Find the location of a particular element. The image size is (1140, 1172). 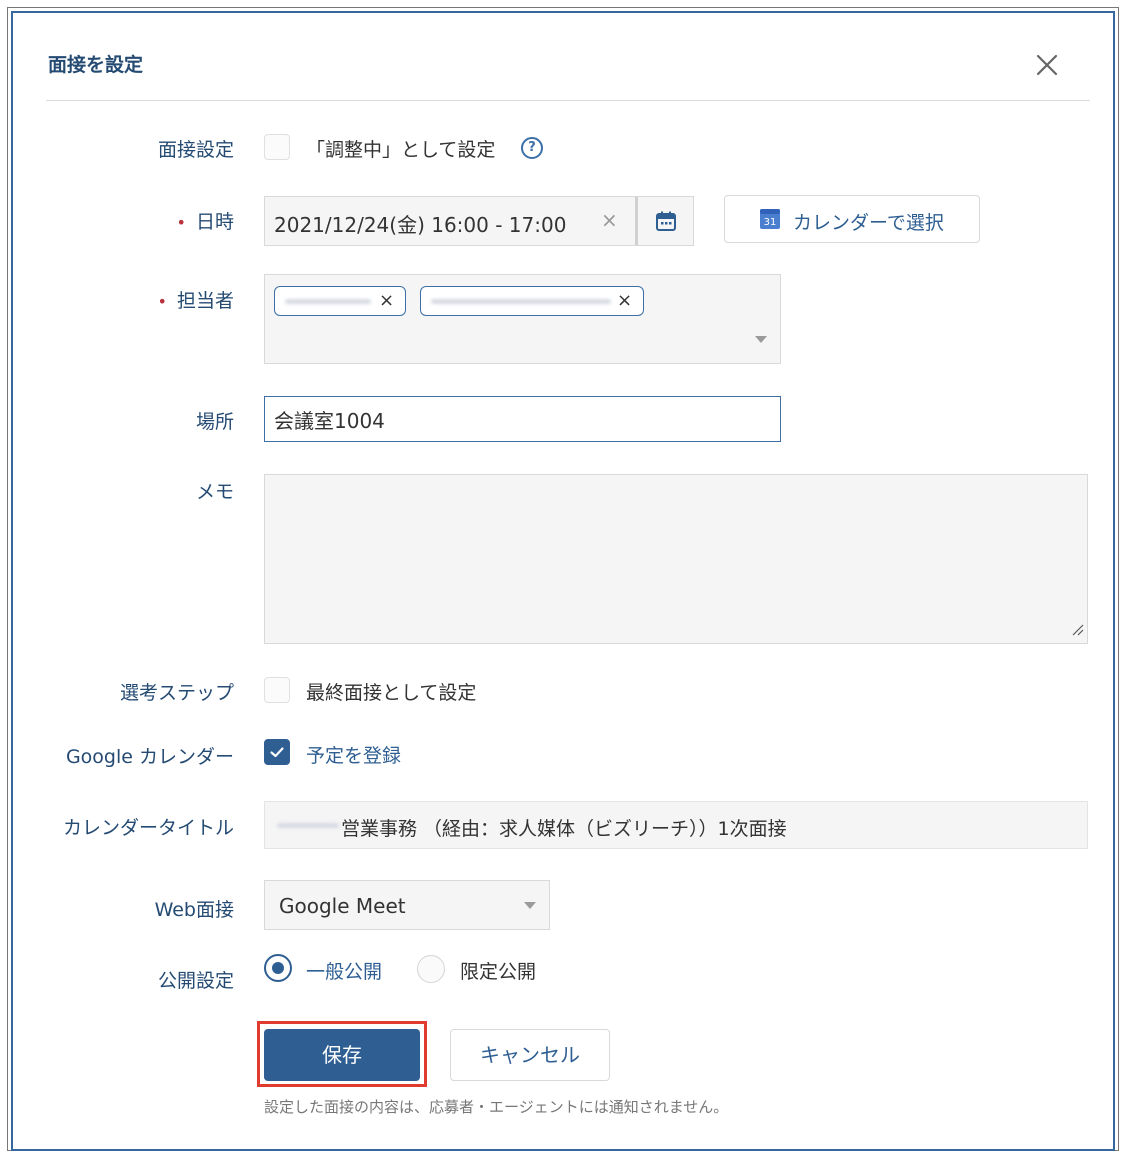

radio-public is located at coordinates (278, 968).